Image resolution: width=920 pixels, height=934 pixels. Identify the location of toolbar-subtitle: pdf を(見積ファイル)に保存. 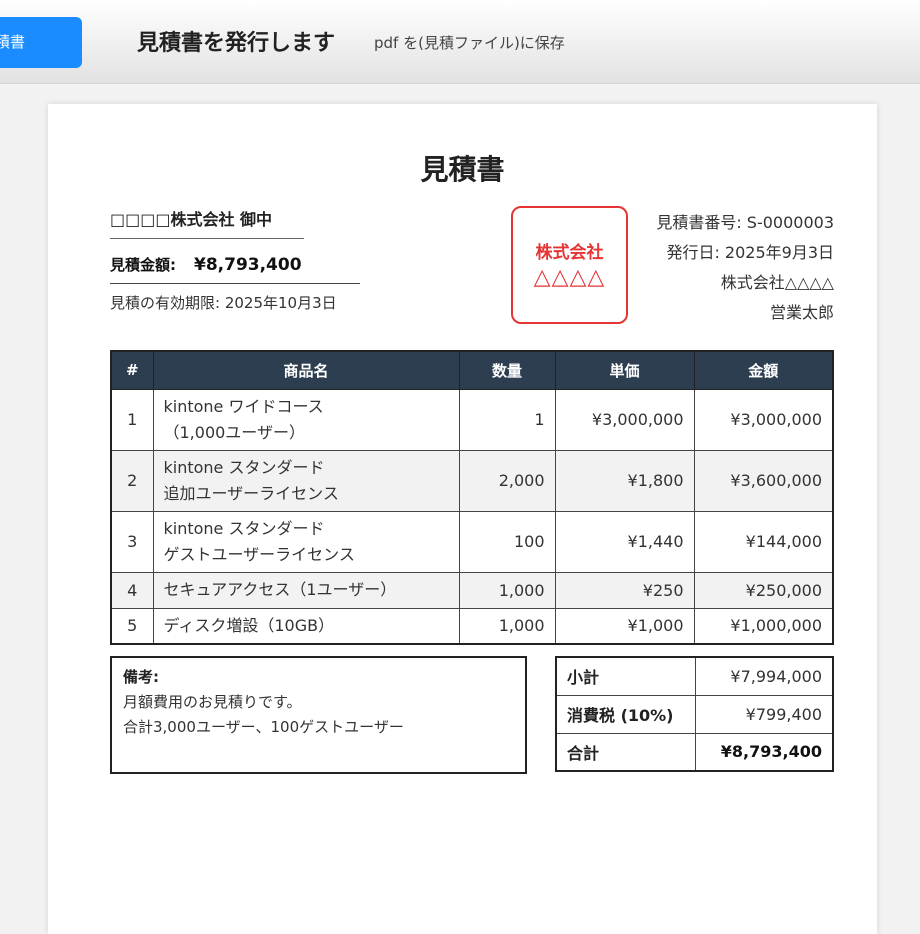
(469, 43).